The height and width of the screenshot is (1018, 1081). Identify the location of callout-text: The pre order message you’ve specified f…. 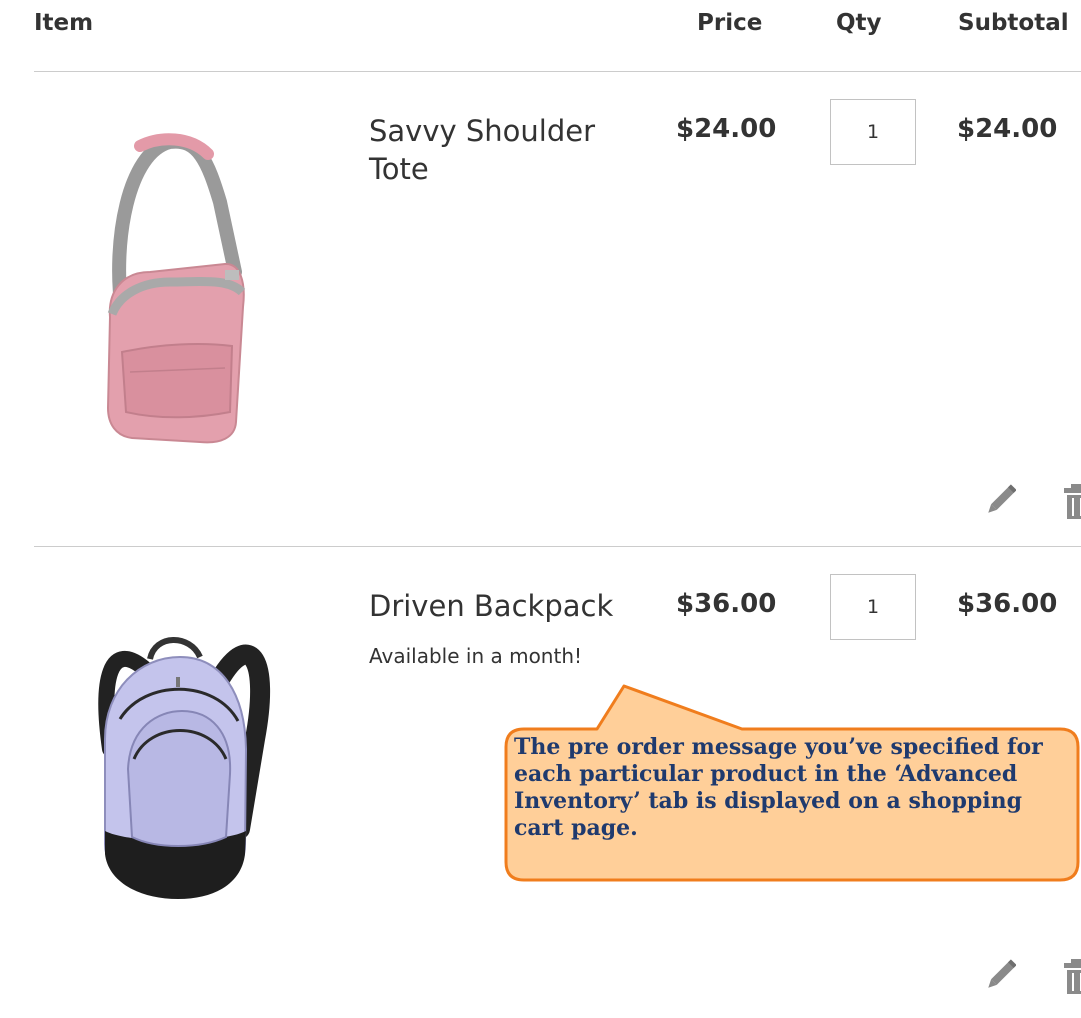
(778, 787).